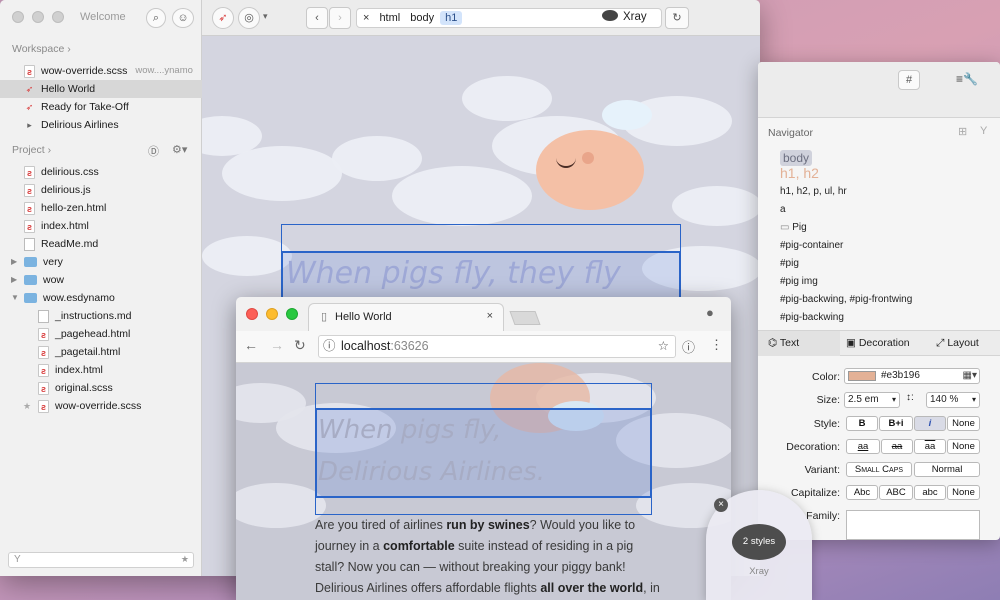  Describe the element at coordinates (389, 18) in the screenshot. I see `breadcrumb-html: html` at that location.